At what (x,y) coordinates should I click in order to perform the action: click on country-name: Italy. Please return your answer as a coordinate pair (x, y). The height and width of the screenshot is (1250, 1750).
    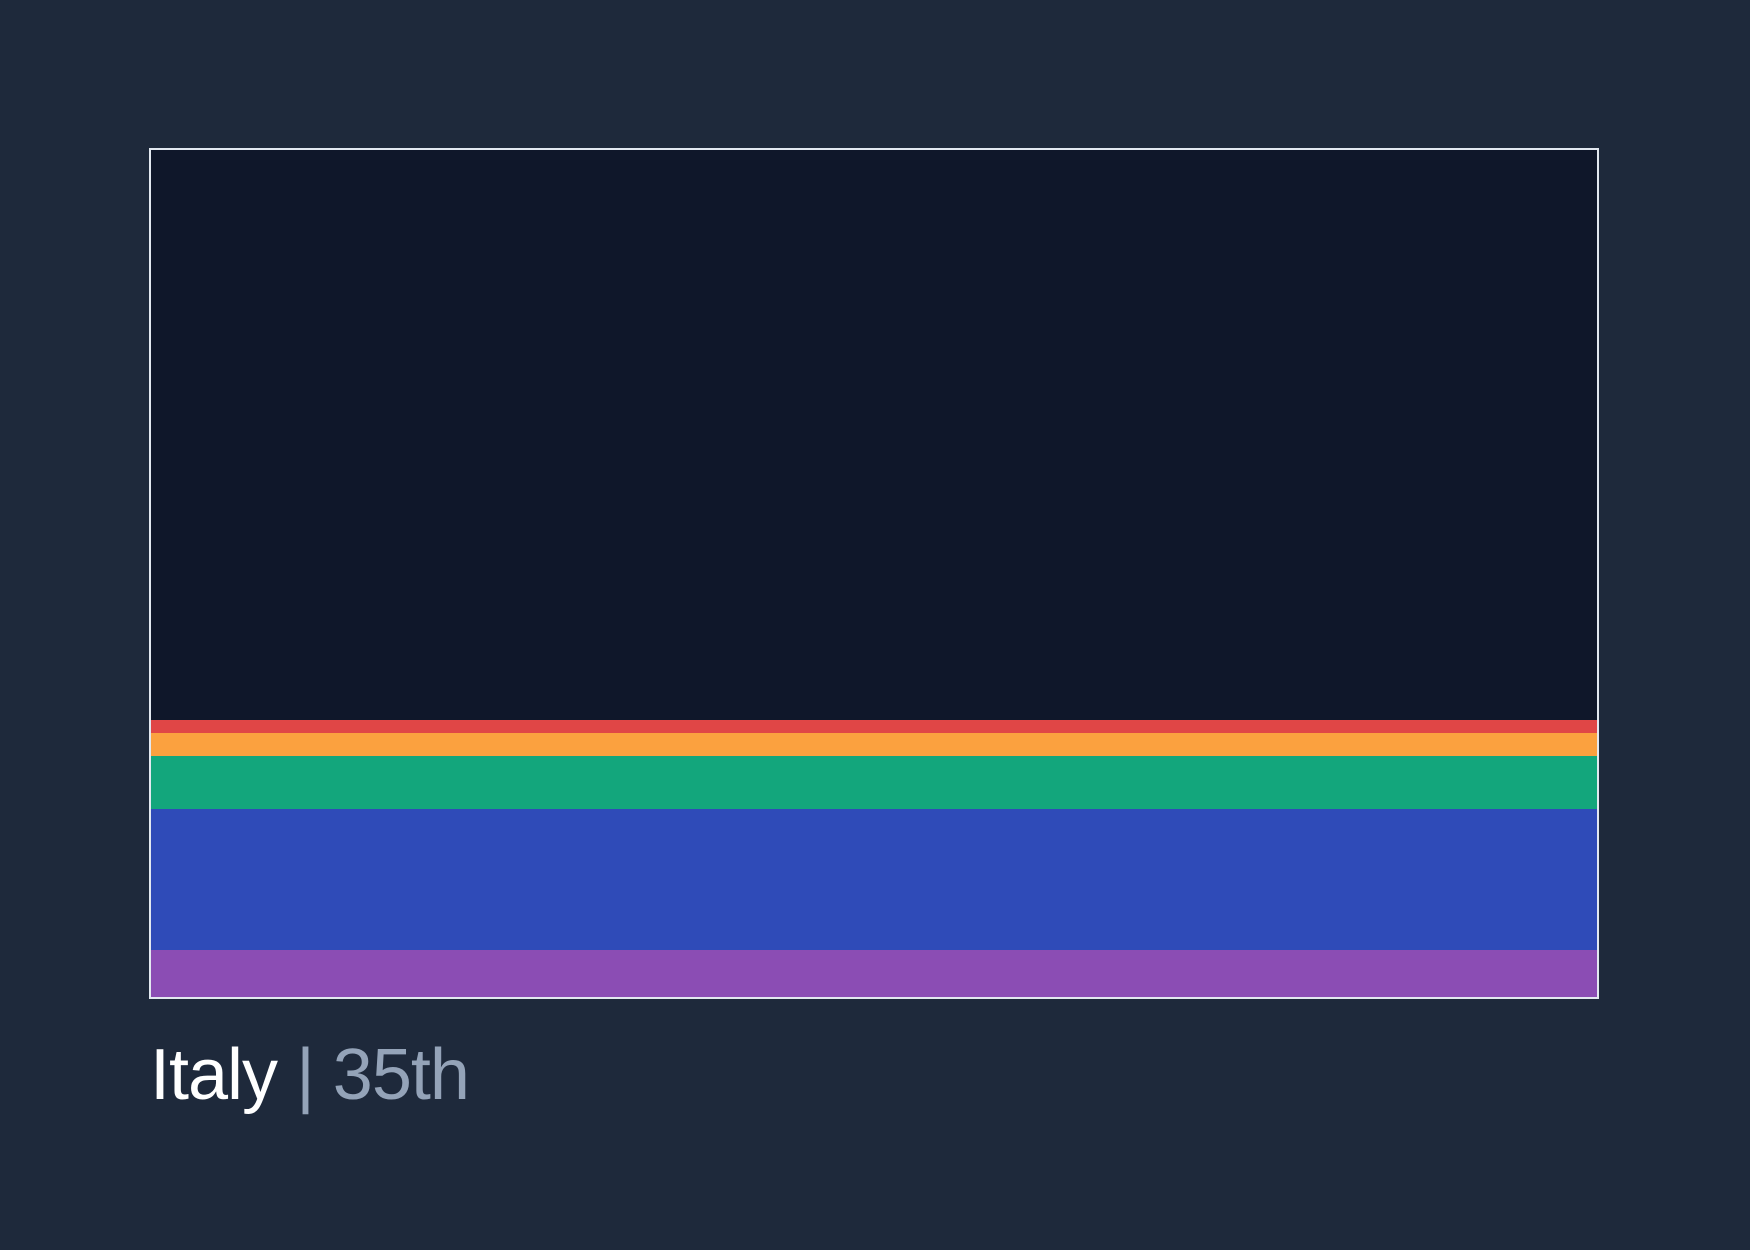
    Looking at the image, I should click on (214, 1075).